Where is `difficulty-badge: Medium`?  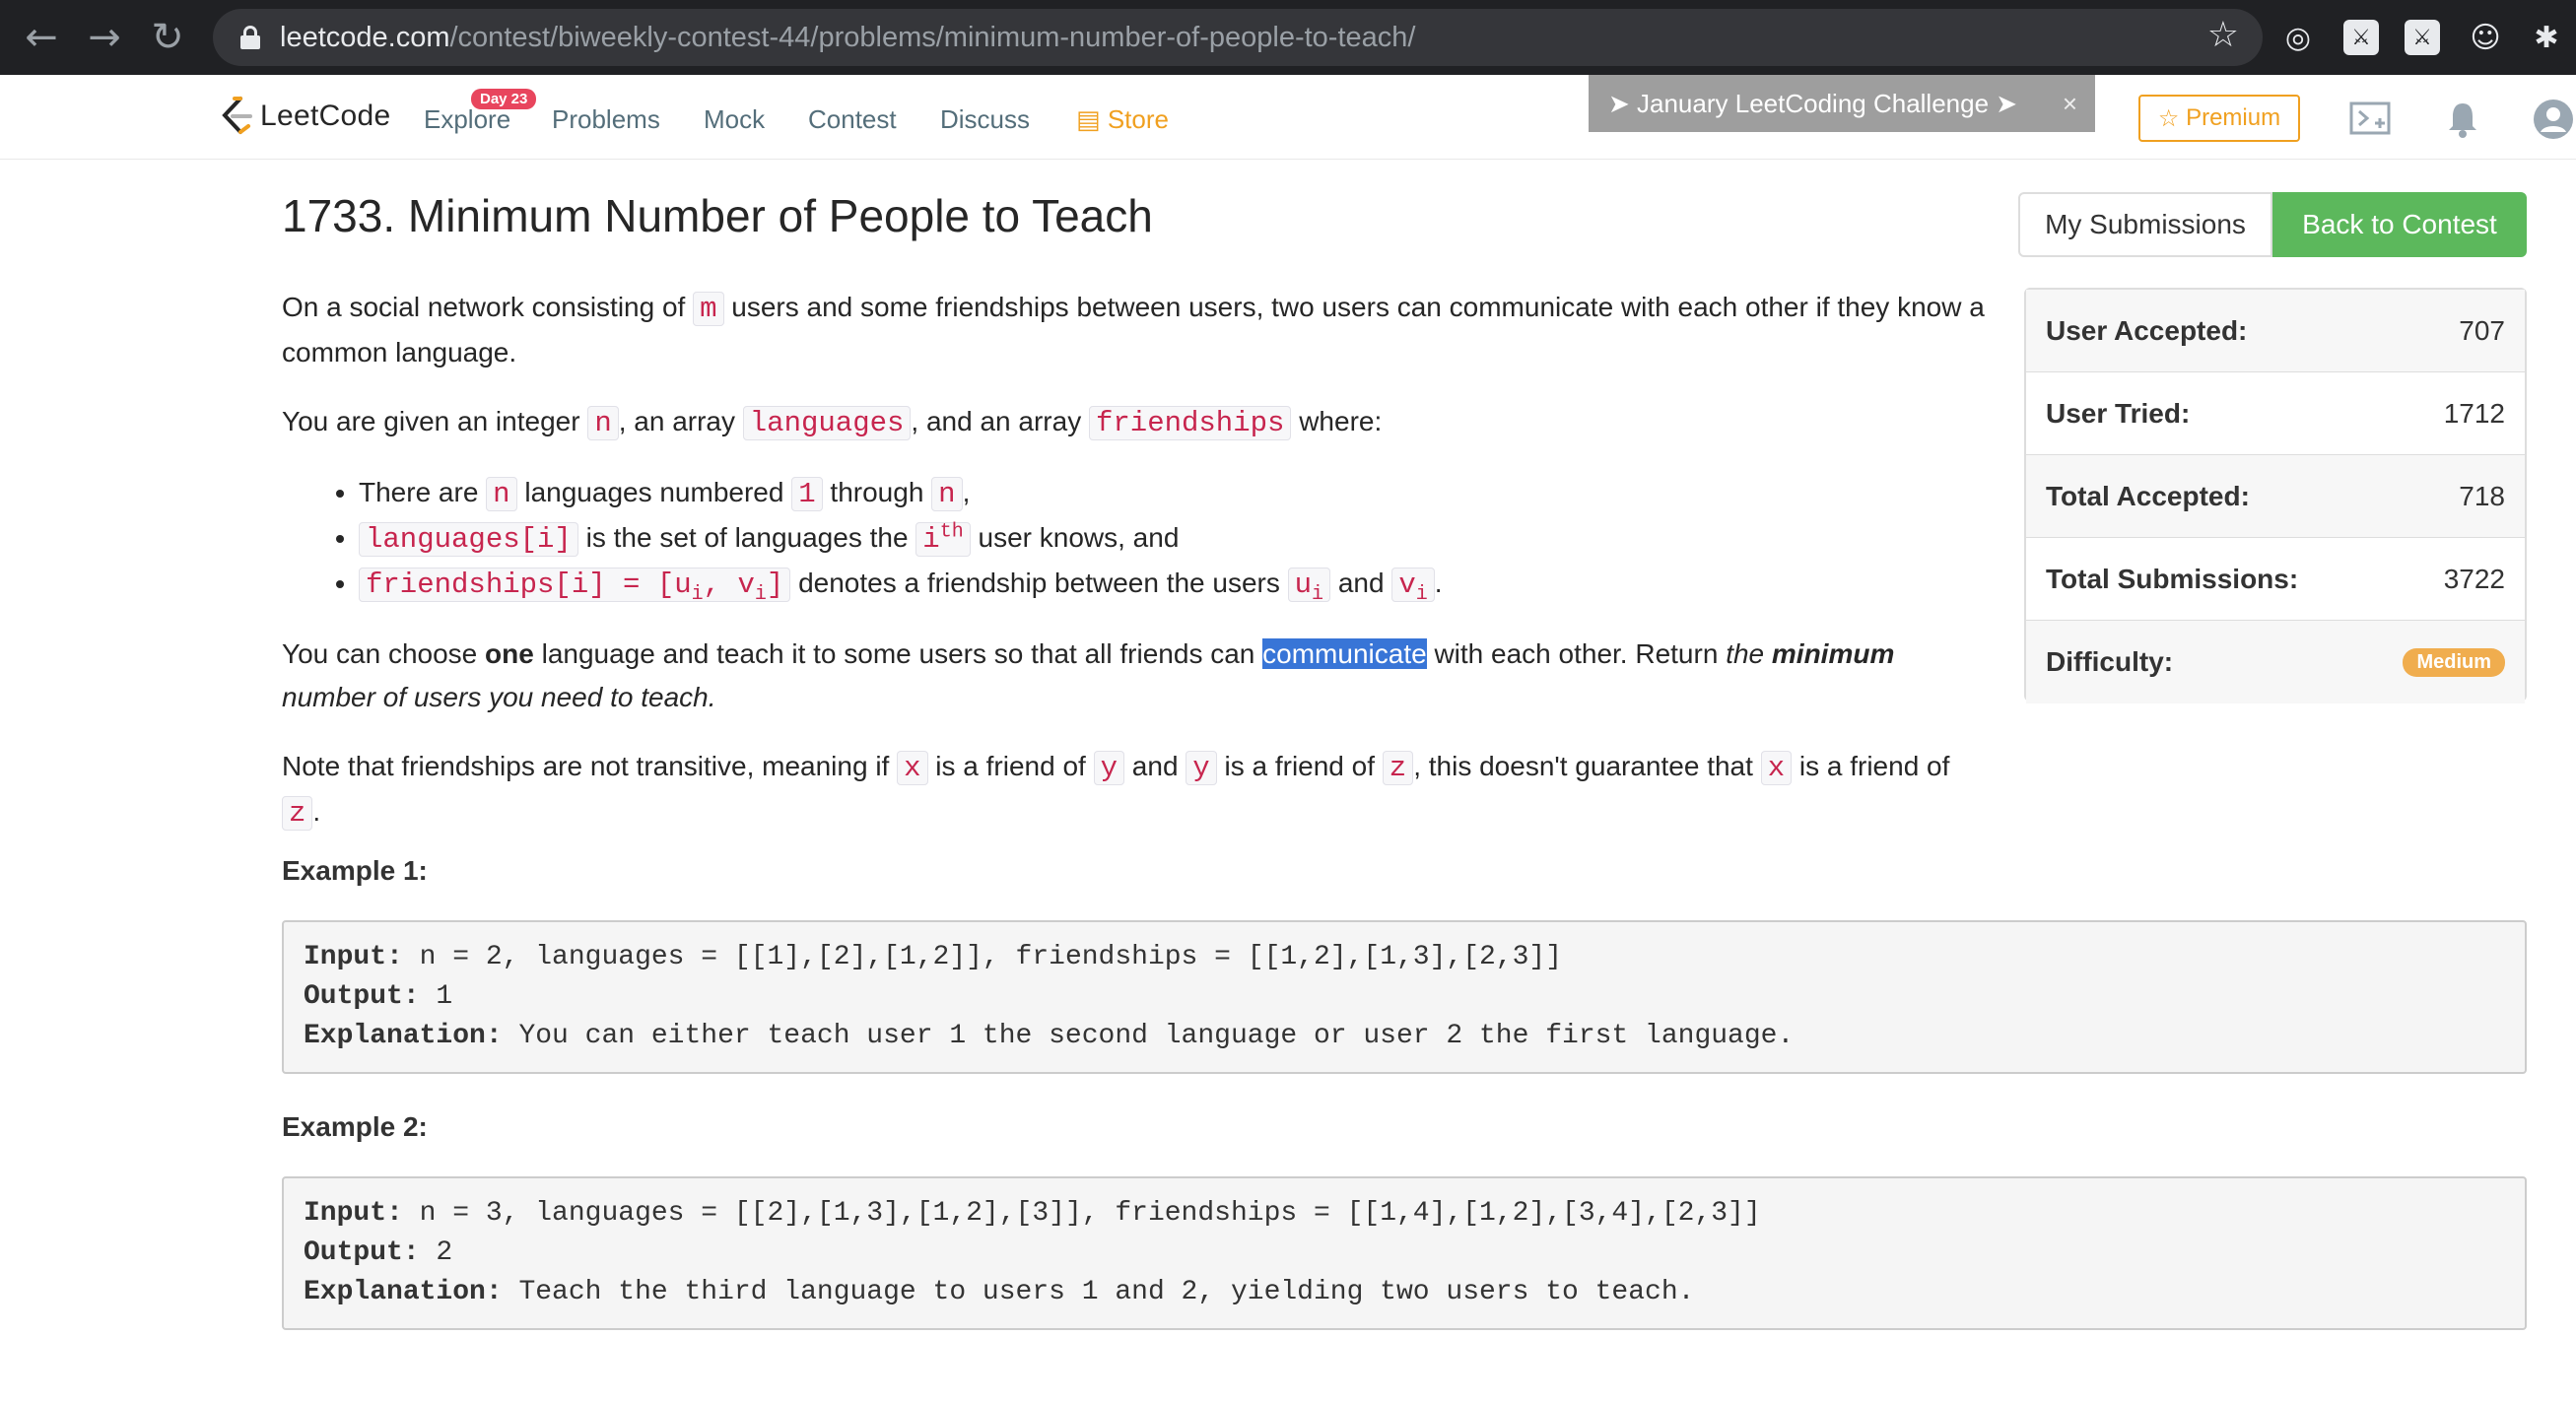 difficulty-badge: Medium is located at coordinates (2454, 662).